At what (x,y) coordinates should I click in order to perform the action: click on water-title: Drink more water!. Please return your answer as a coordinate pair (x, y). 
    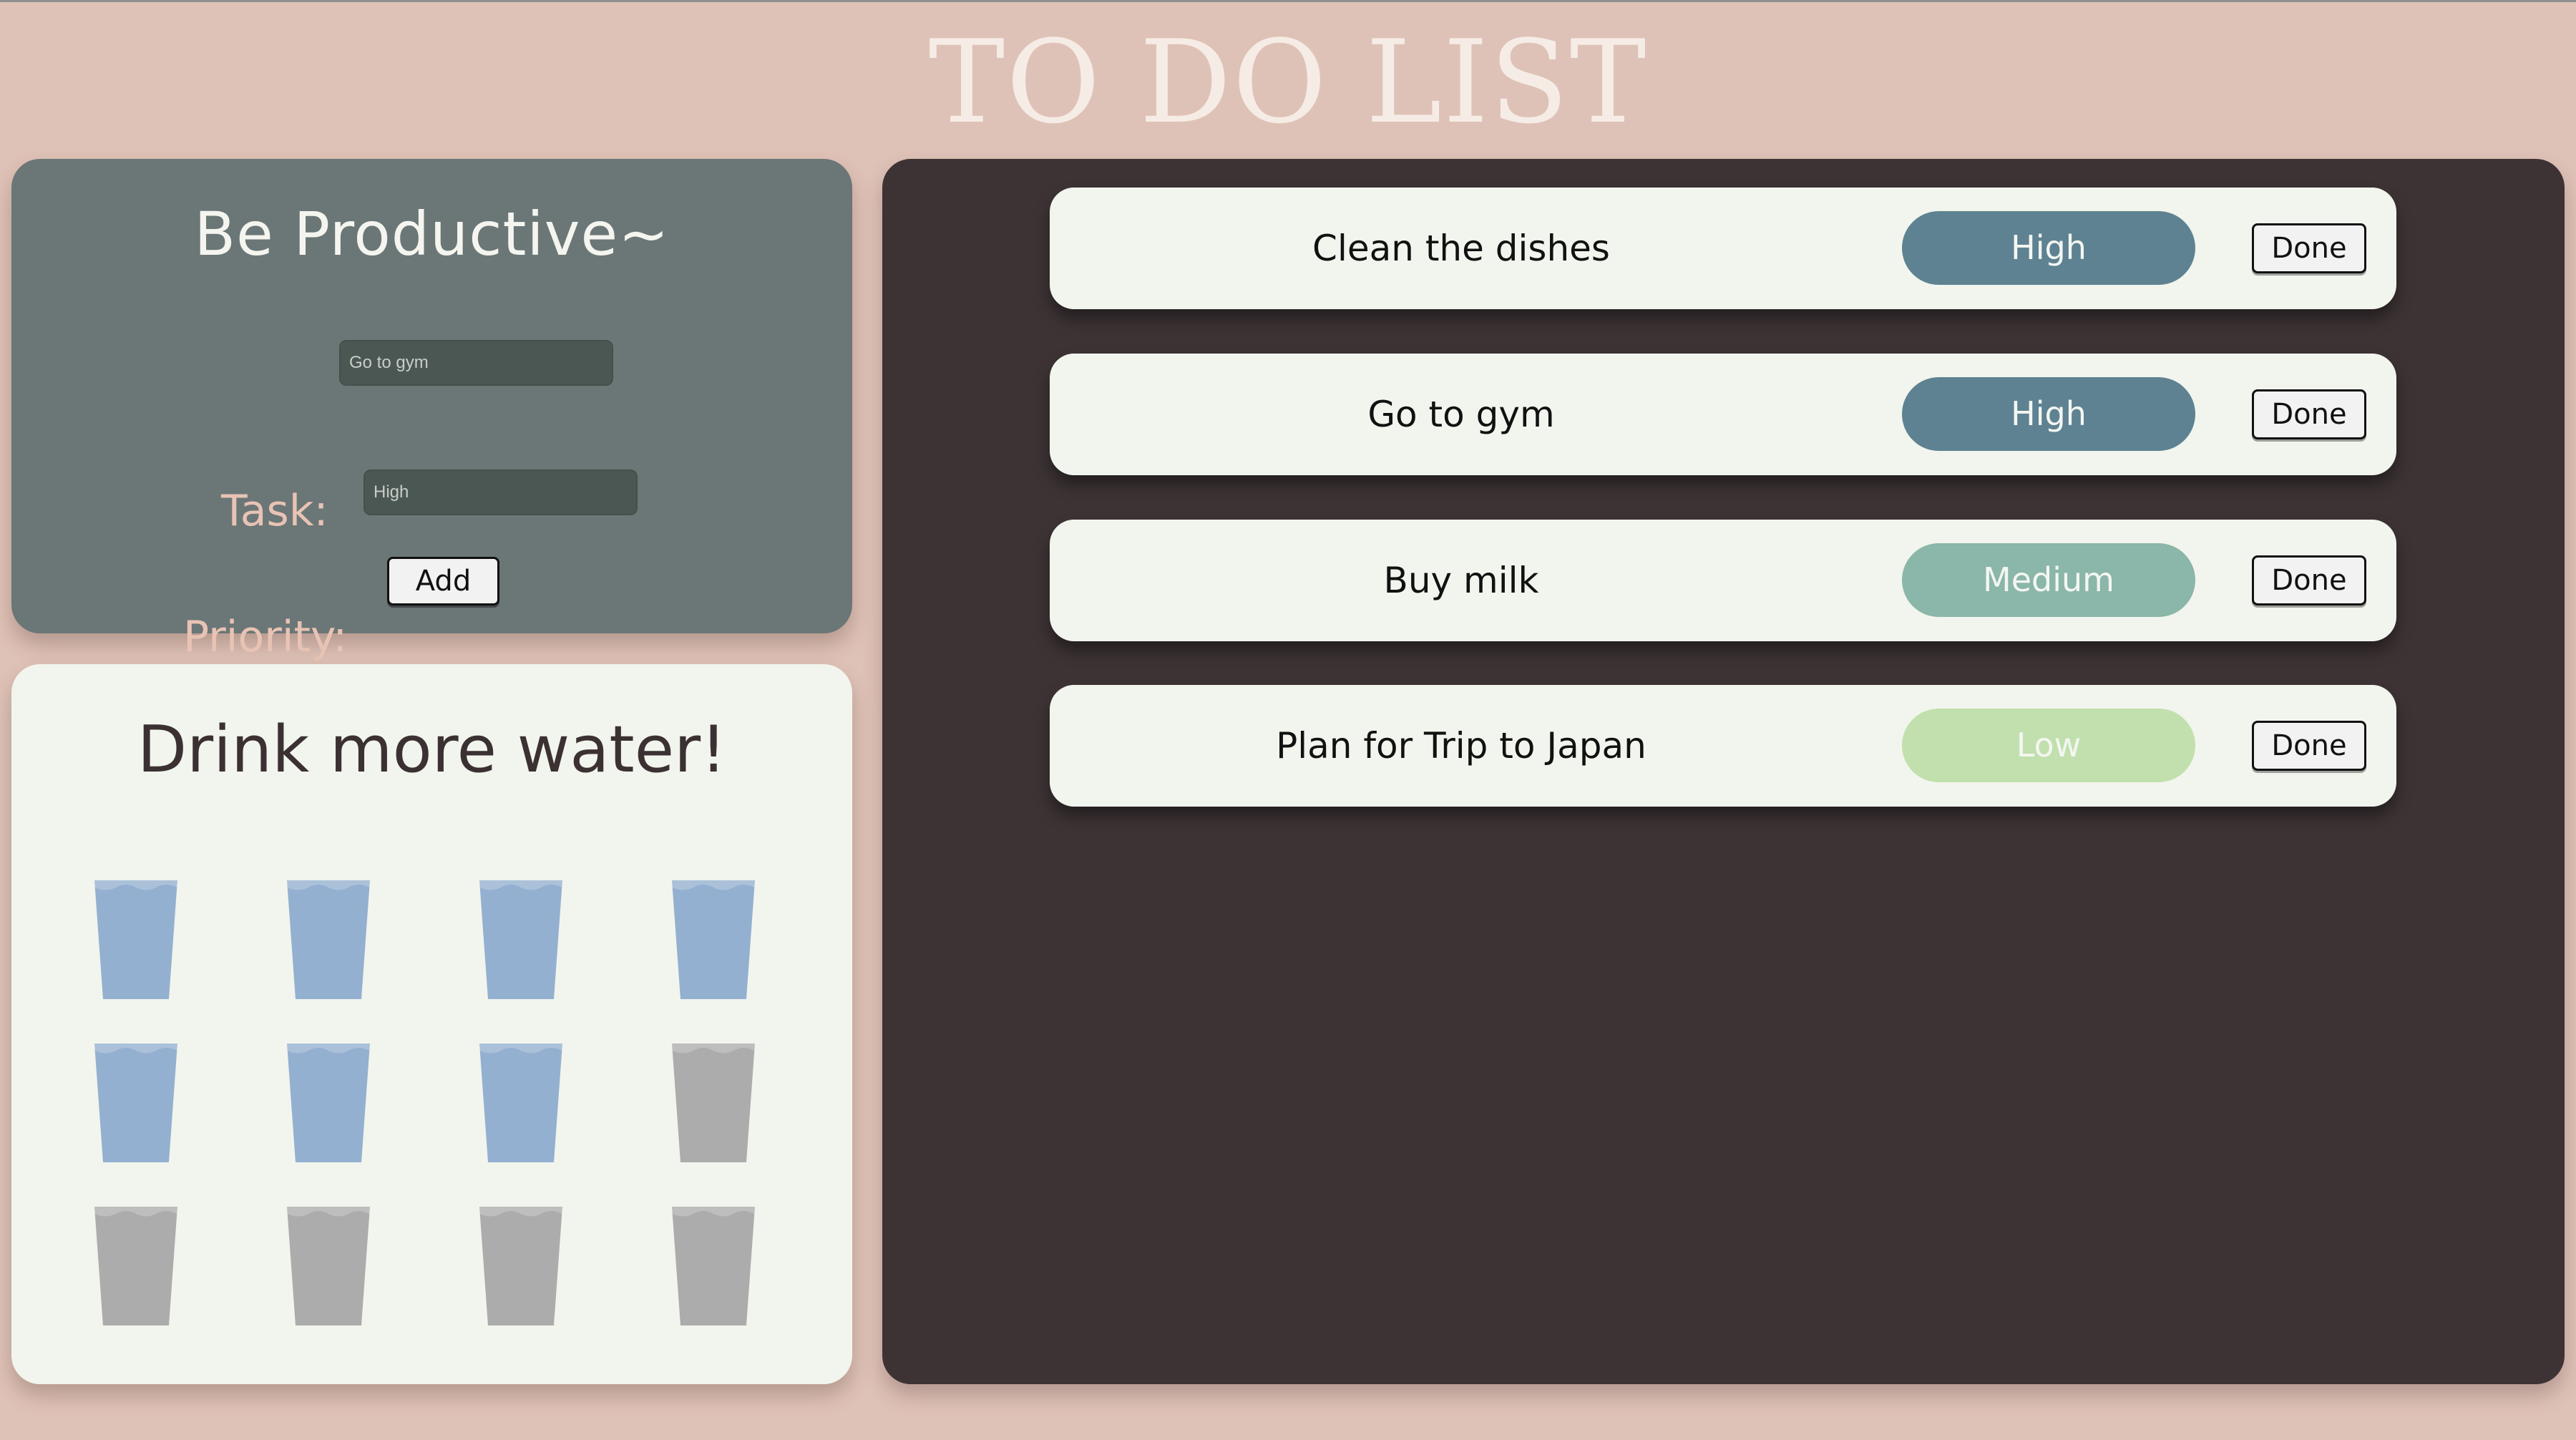
    Looking at the image, I should click on (432, 749).